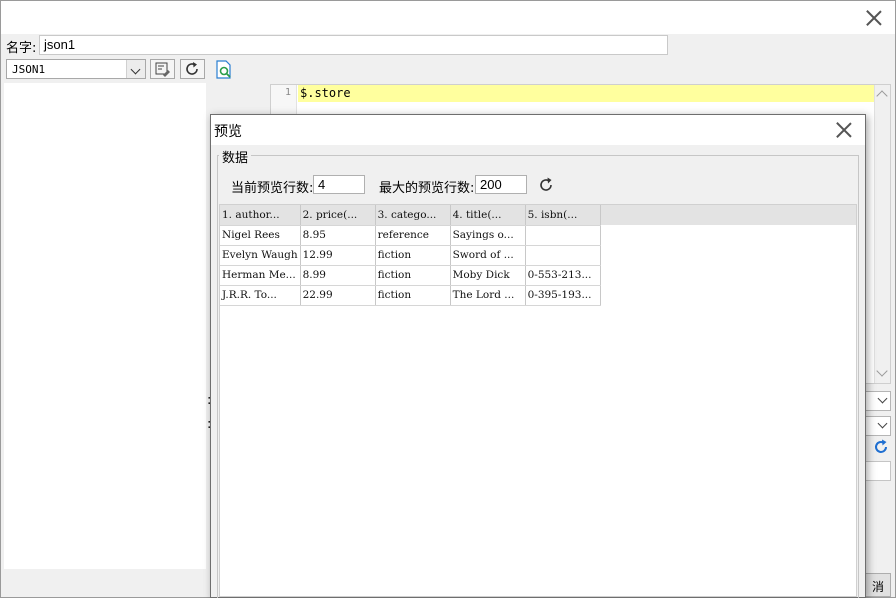 The width and height of the screenshot is (896, 598). I want to click on edit-connection-button, so click(162, 69).